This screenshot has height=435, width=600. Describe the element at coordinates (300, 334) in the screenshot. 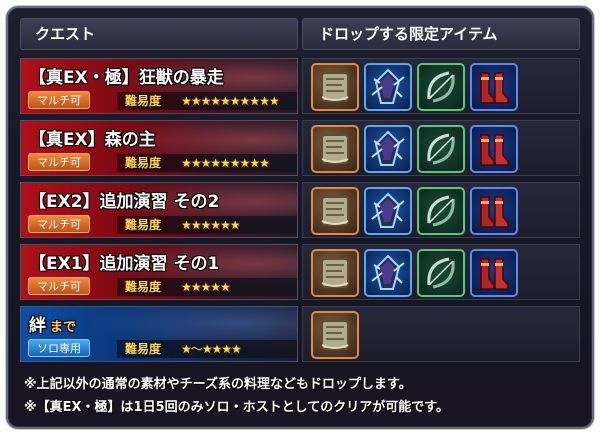

I see `quest-row: 絆までソロ専用 難易度 ★～★★★★` at that location.